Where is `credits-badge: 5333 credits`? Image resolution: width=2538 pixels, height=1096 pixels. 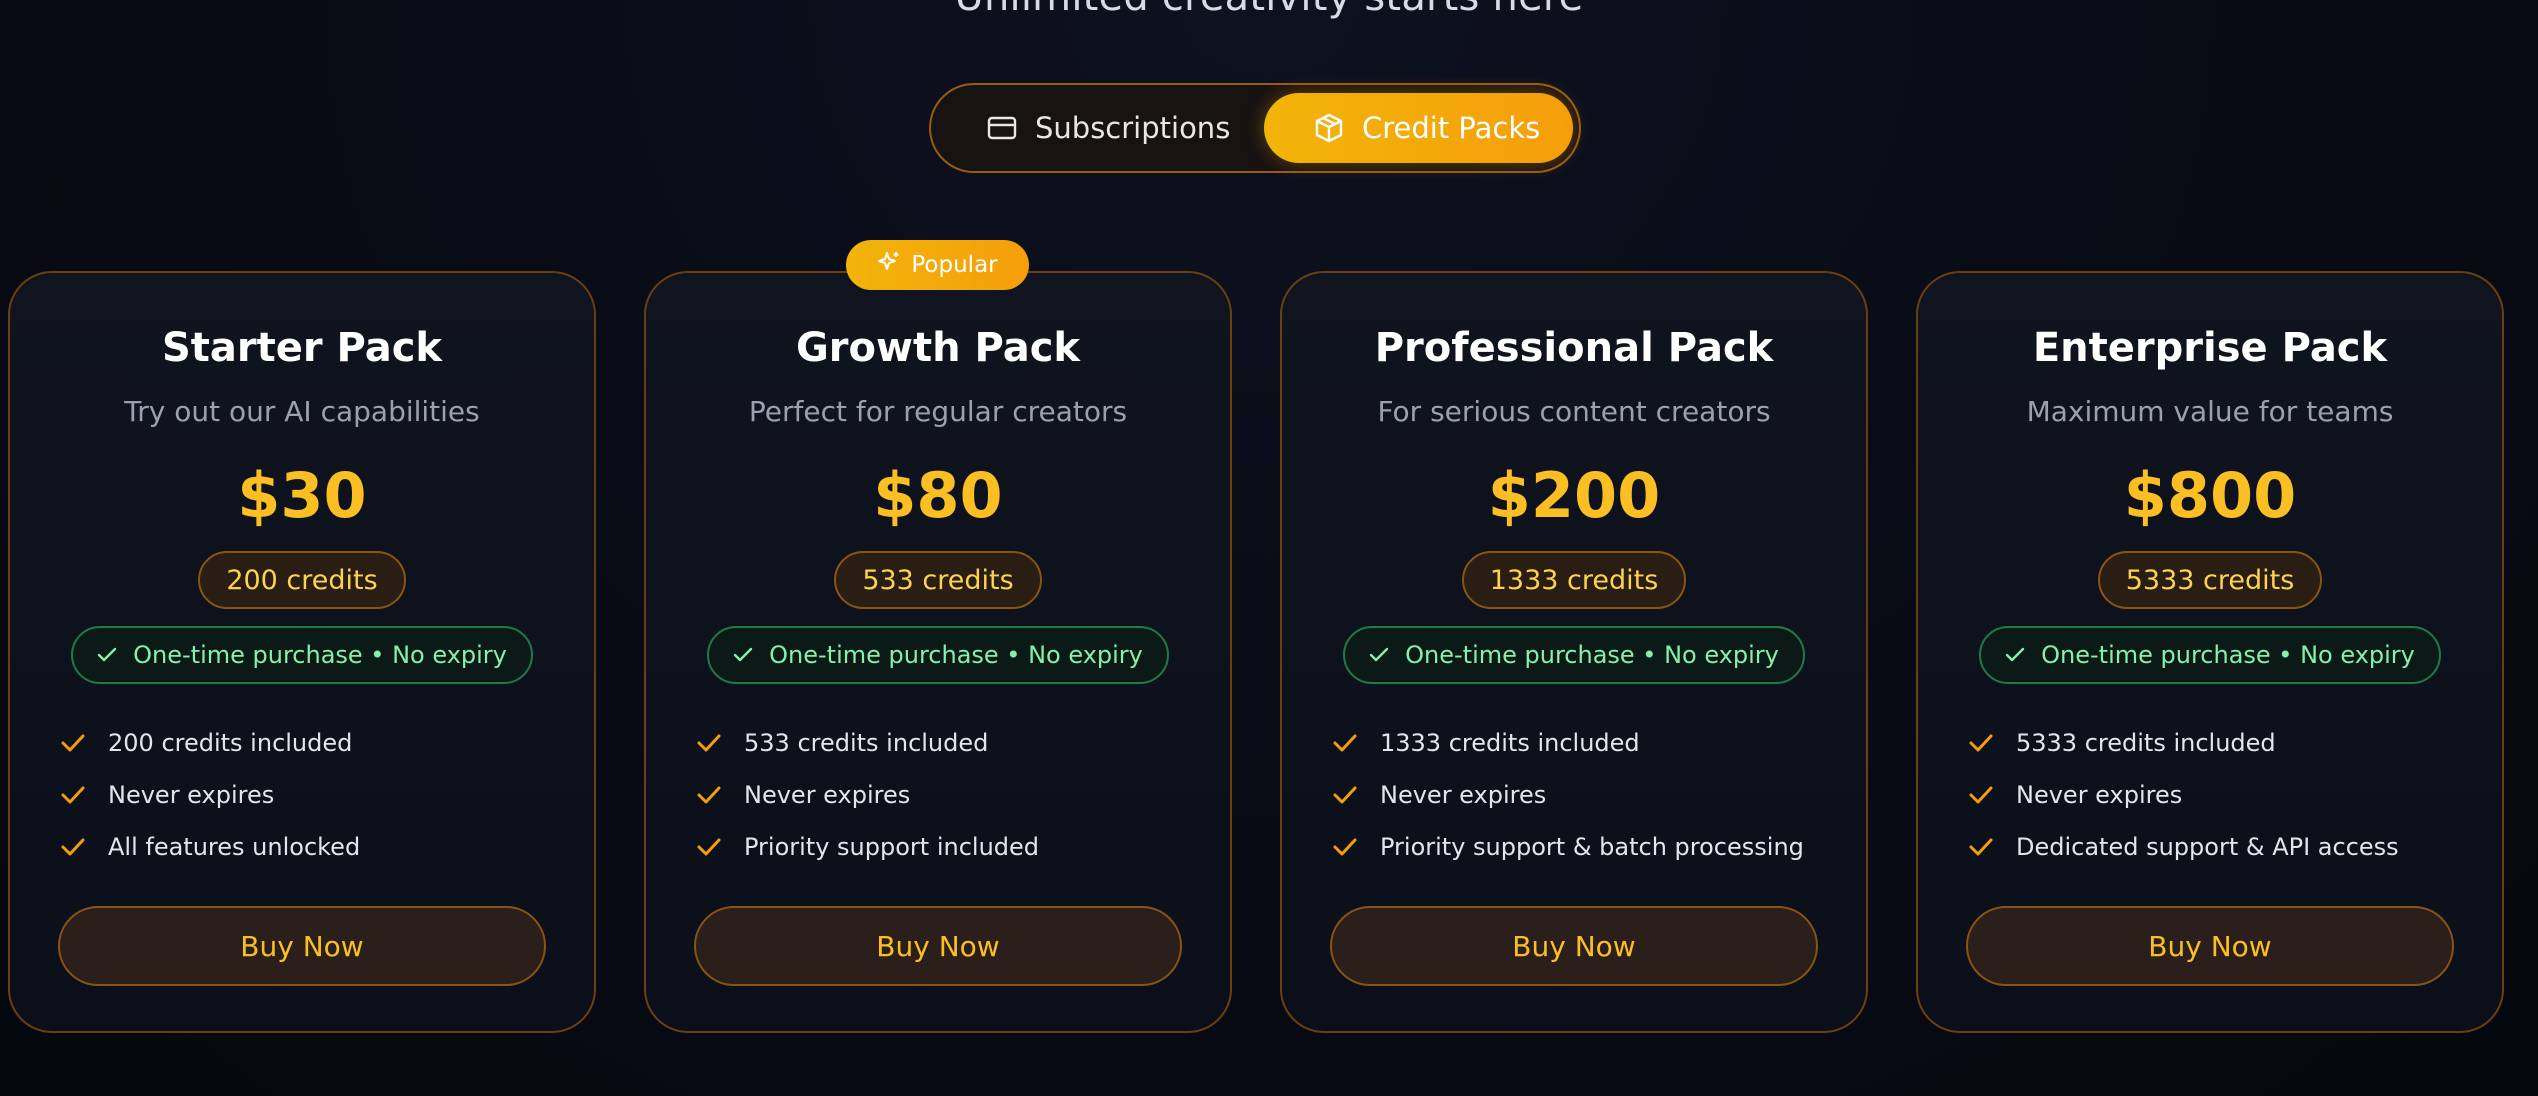 credits-badge: 5333 credits is located at coordinates (2210, 580).